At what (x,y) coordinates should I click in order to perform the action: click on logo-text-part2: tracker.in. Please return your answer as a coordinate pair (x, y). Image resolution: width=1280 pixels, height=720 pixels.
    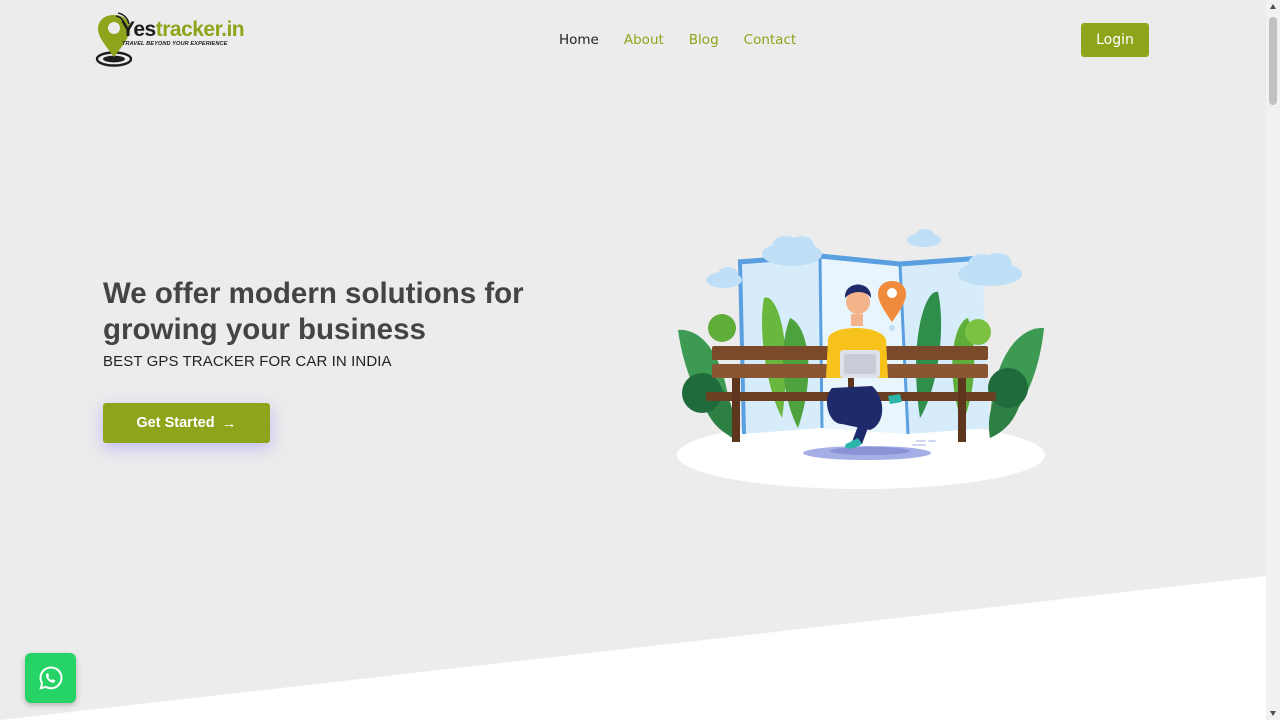
    Looking at the image, I should click on (200, 29).